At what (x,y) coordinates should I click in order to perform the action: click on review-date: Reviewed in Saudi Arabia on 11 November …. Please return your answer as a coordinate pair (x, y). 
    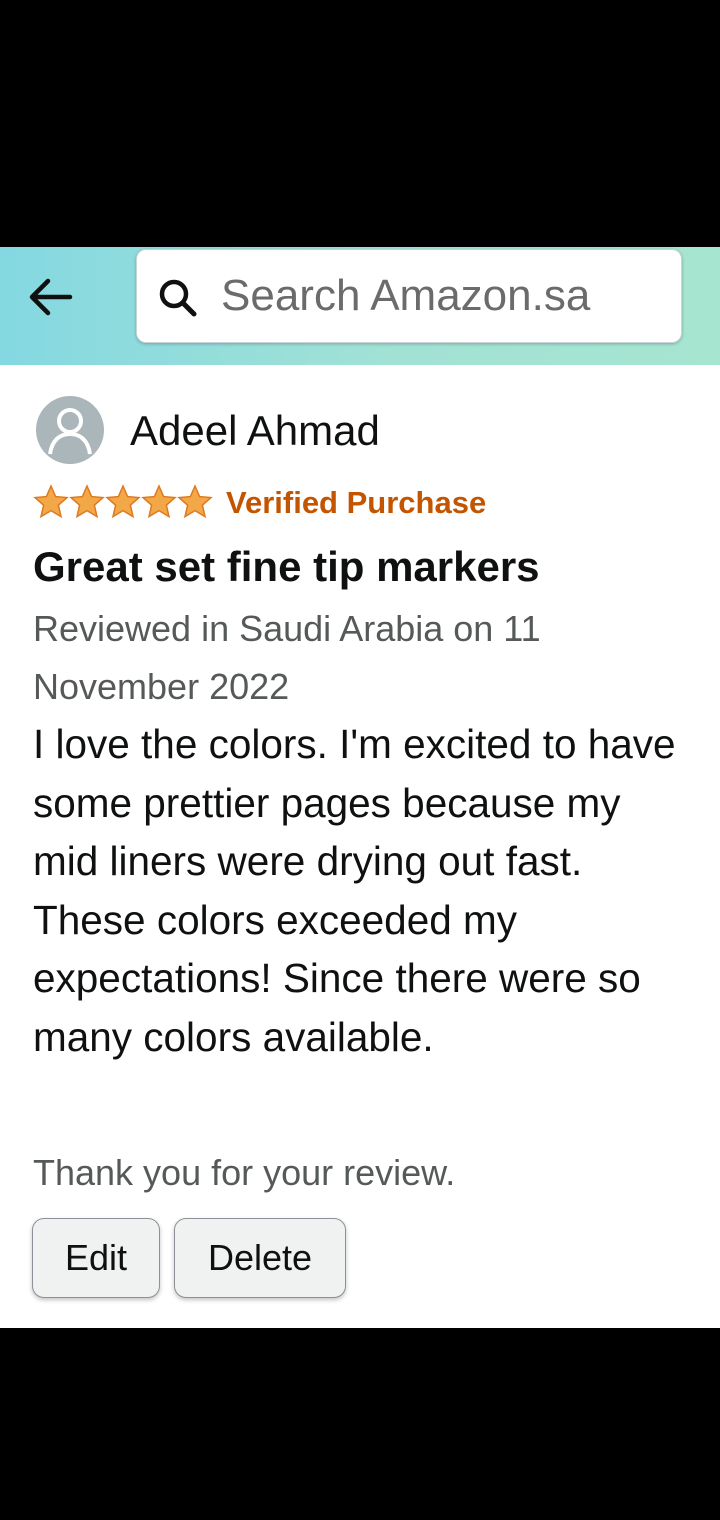
    Looking at the image, I should click on (287, 657).